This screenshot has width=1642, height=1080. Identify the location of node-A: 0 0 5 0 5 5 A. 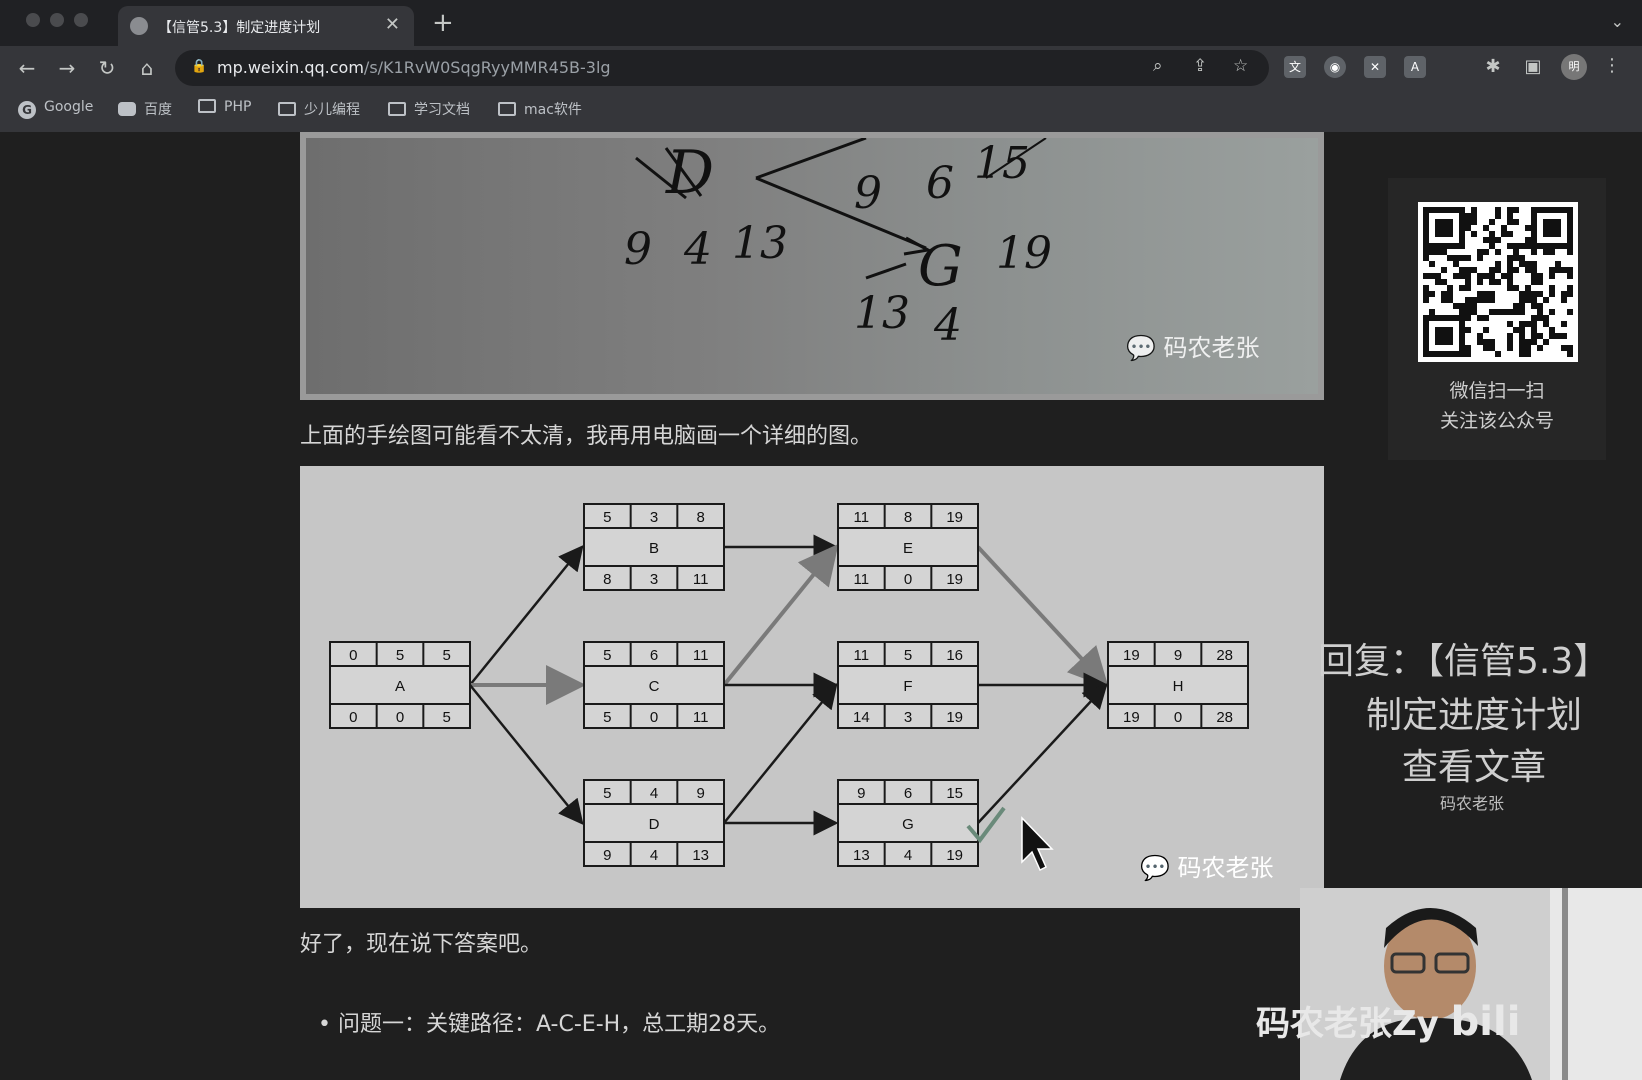
(400, 685).